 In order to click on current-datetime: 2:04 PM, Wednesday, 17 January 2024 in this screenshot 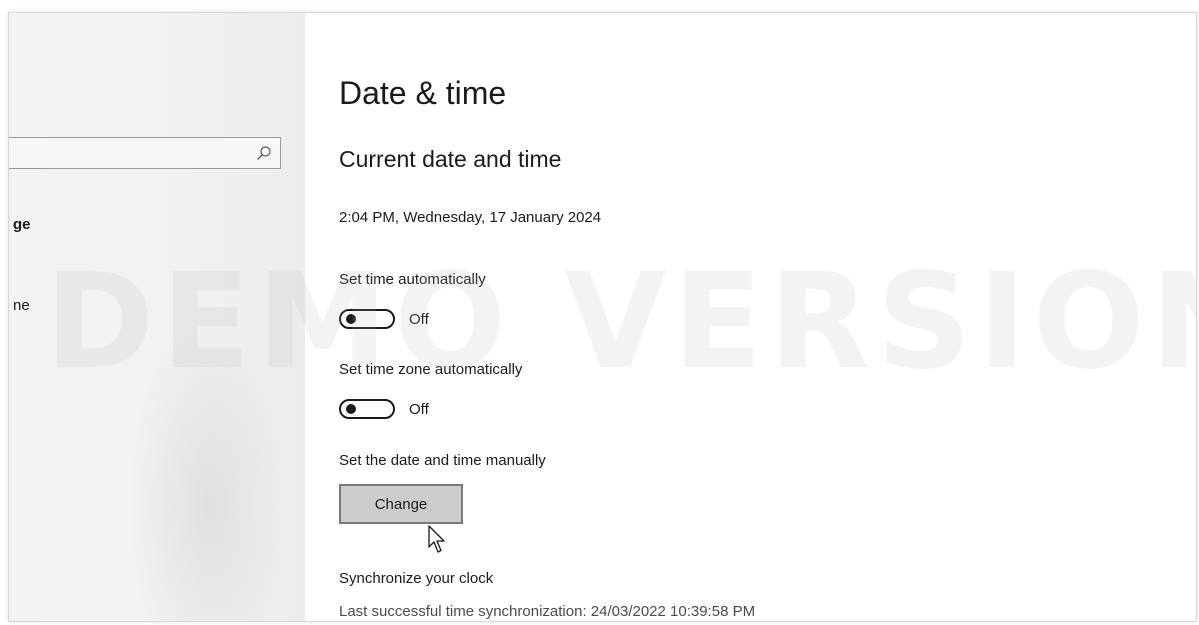, I will do `click(470, 217)`.